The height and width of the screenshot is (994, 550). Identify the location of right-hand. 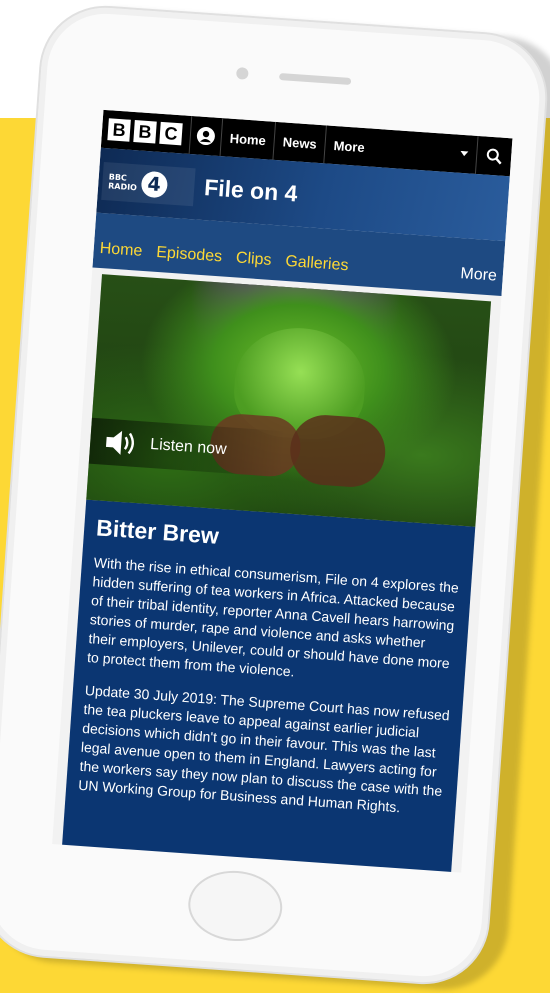
(337, 451).